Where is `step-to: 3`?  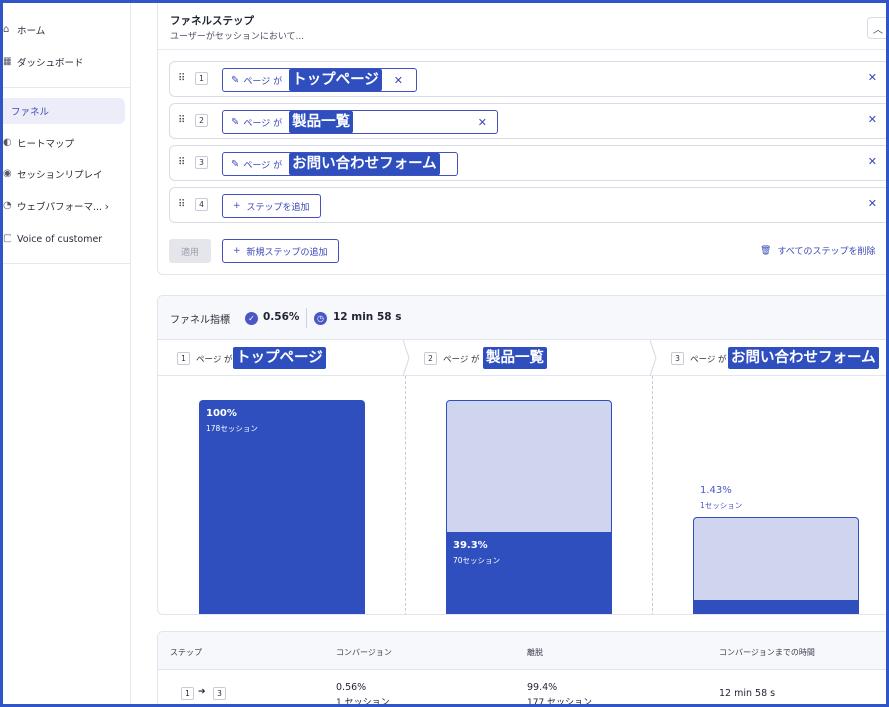
step-to: 3 is located at coordinates (219, 693).